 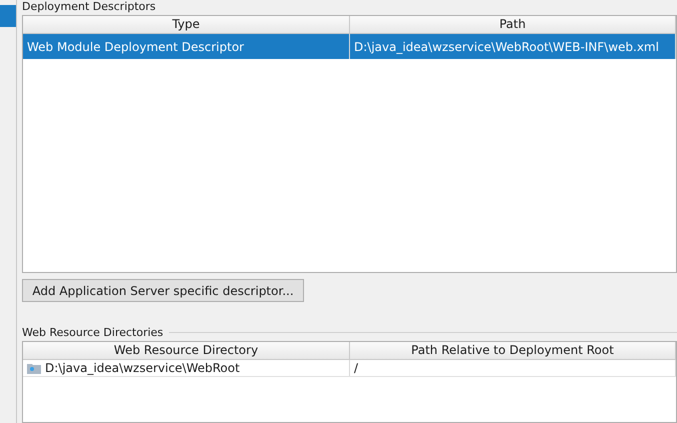 I want to click on folder-icon, so click(x=34, y=368).